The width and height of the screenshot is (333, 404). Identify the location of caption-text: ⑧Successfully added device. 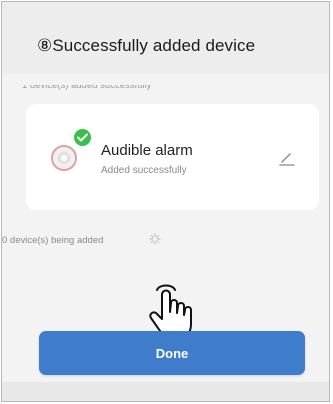
(146, 45).